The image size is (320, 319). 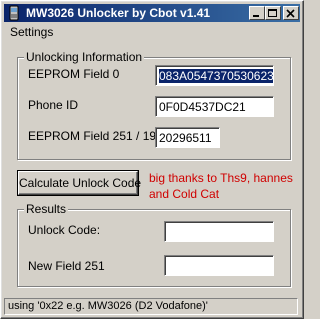 What do you see at coordinates (84, 57) in the screenshot?
I see `unlocking-info-title: Unlocking Information` at bounding box center [84, 57].